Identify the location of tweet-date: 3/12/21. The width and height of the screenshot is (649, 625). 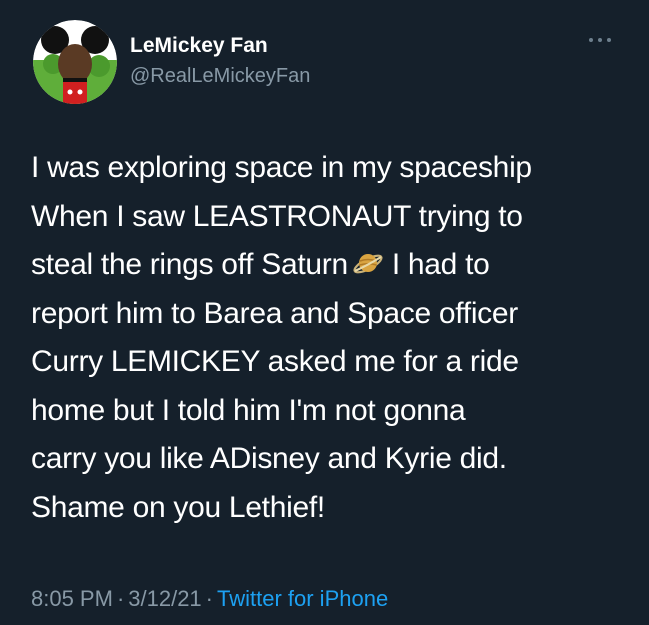
(164, 598).